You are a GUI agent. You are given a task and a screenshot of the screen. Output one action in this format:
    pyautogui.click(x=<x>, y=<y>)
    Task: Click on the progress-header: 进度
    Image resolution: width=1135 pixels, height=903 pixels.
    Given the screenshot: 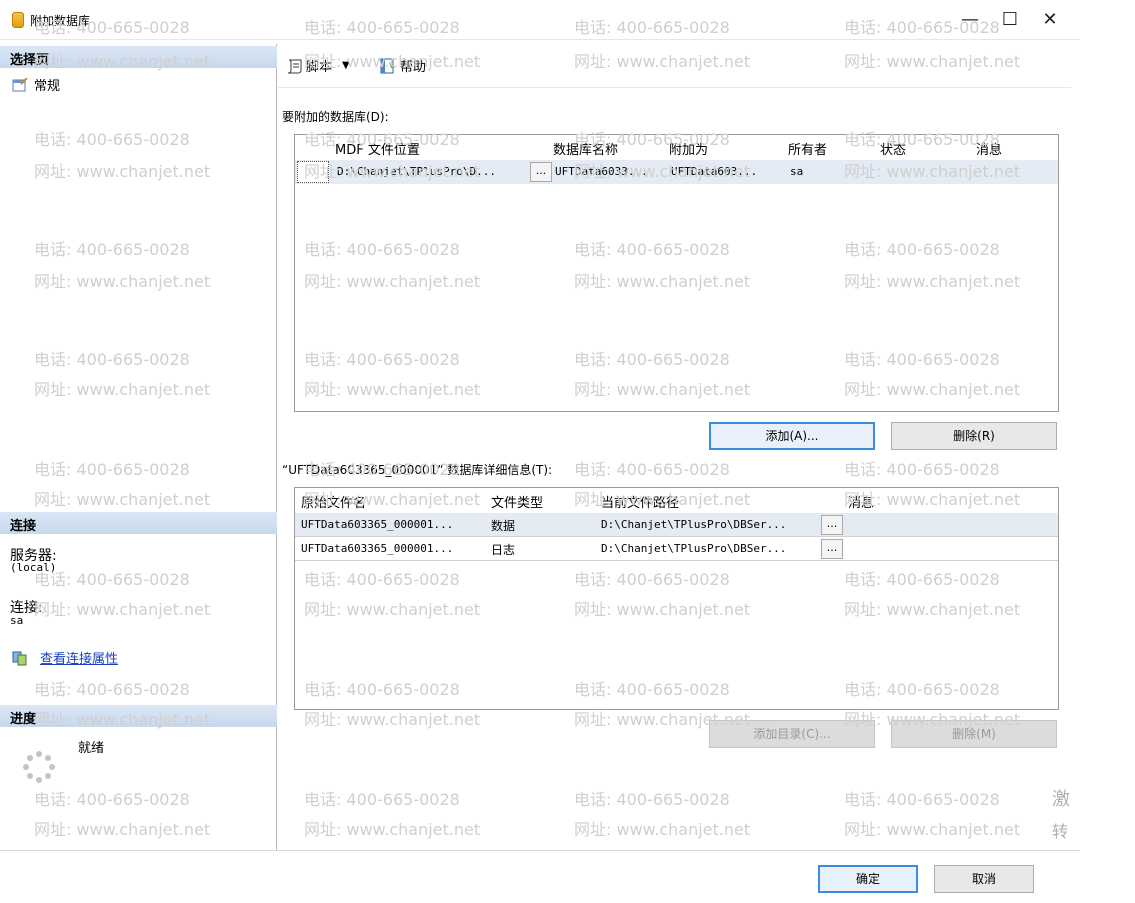 What is the action you would take?
    pyautogui.click(x=138, y=716)
    